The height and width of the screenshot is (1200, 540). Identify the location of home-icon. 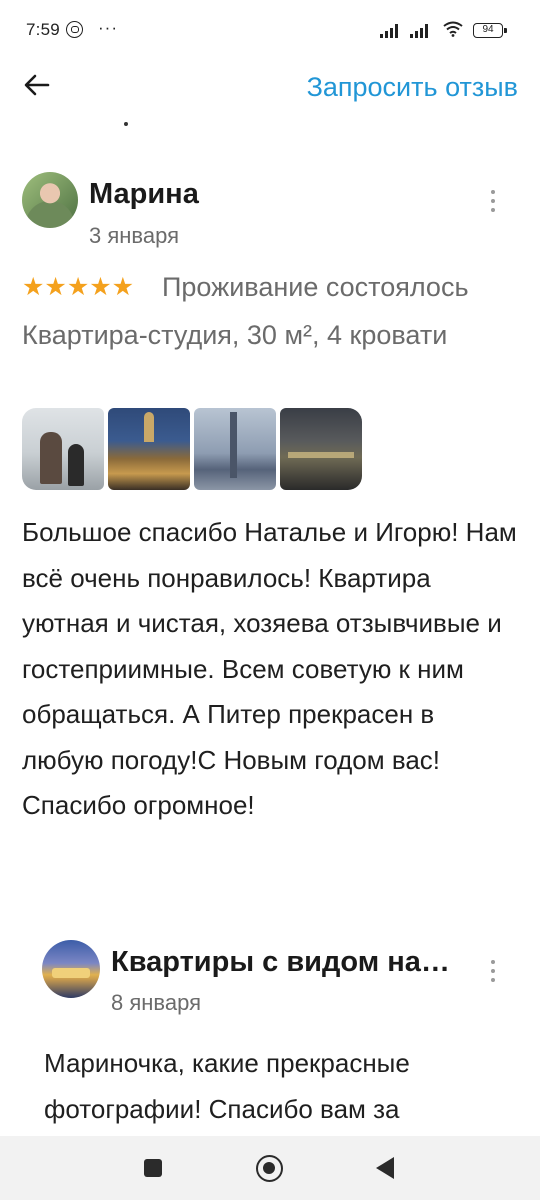
(269, 1168).